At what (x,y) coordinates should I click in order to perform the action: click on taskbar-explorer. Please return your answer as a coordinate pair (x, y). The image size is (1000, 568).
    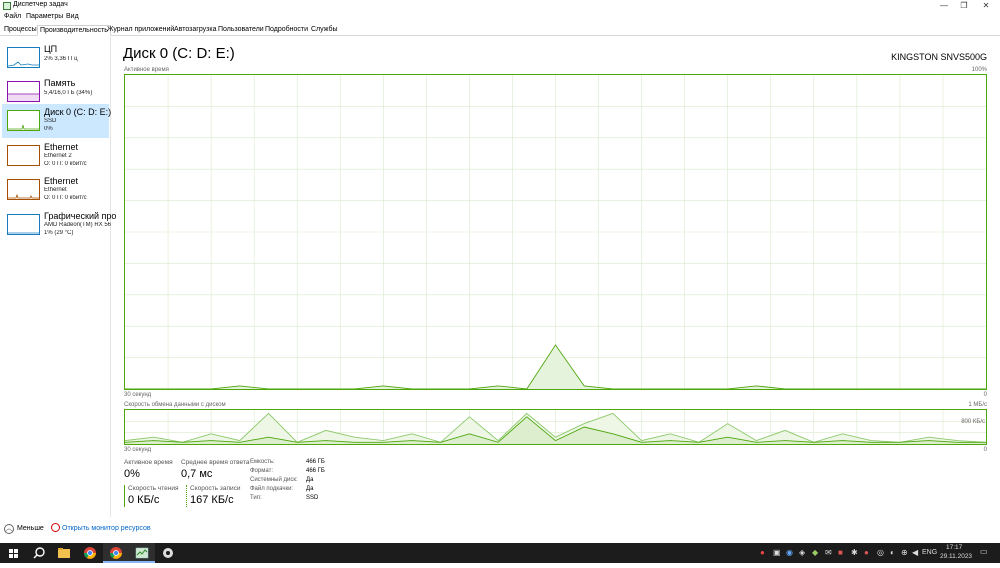
    Looking at the image, I should click on (64, 553).